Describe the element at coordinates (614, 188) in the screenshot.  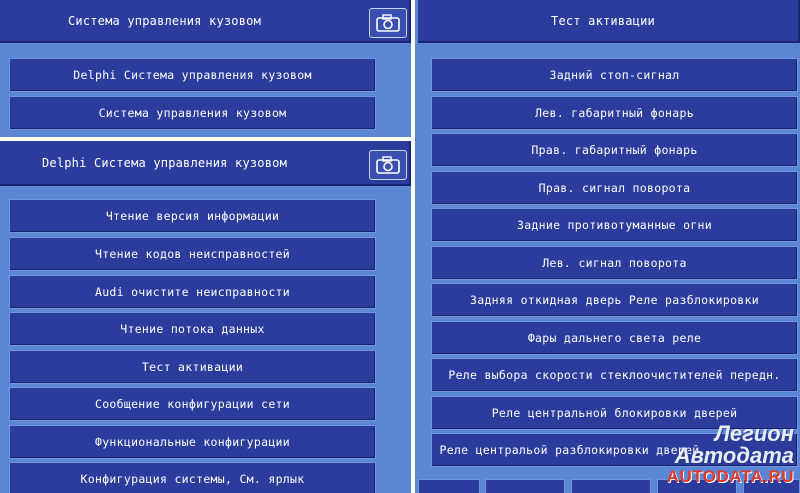
I see `test-item-right-turn-signal: Прав. сигнал поворота` at that location.